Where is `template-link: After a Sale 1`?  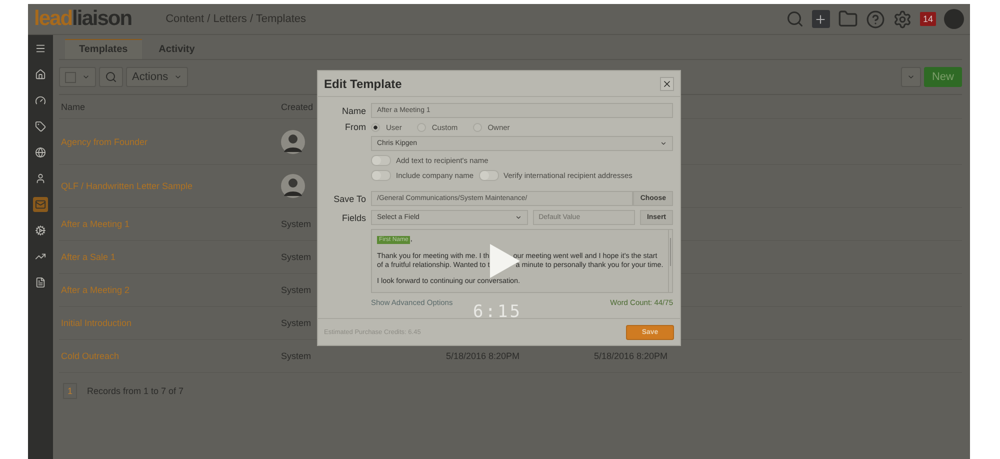
template-link: After a Sale 1 is located at coordinates (88, 257).